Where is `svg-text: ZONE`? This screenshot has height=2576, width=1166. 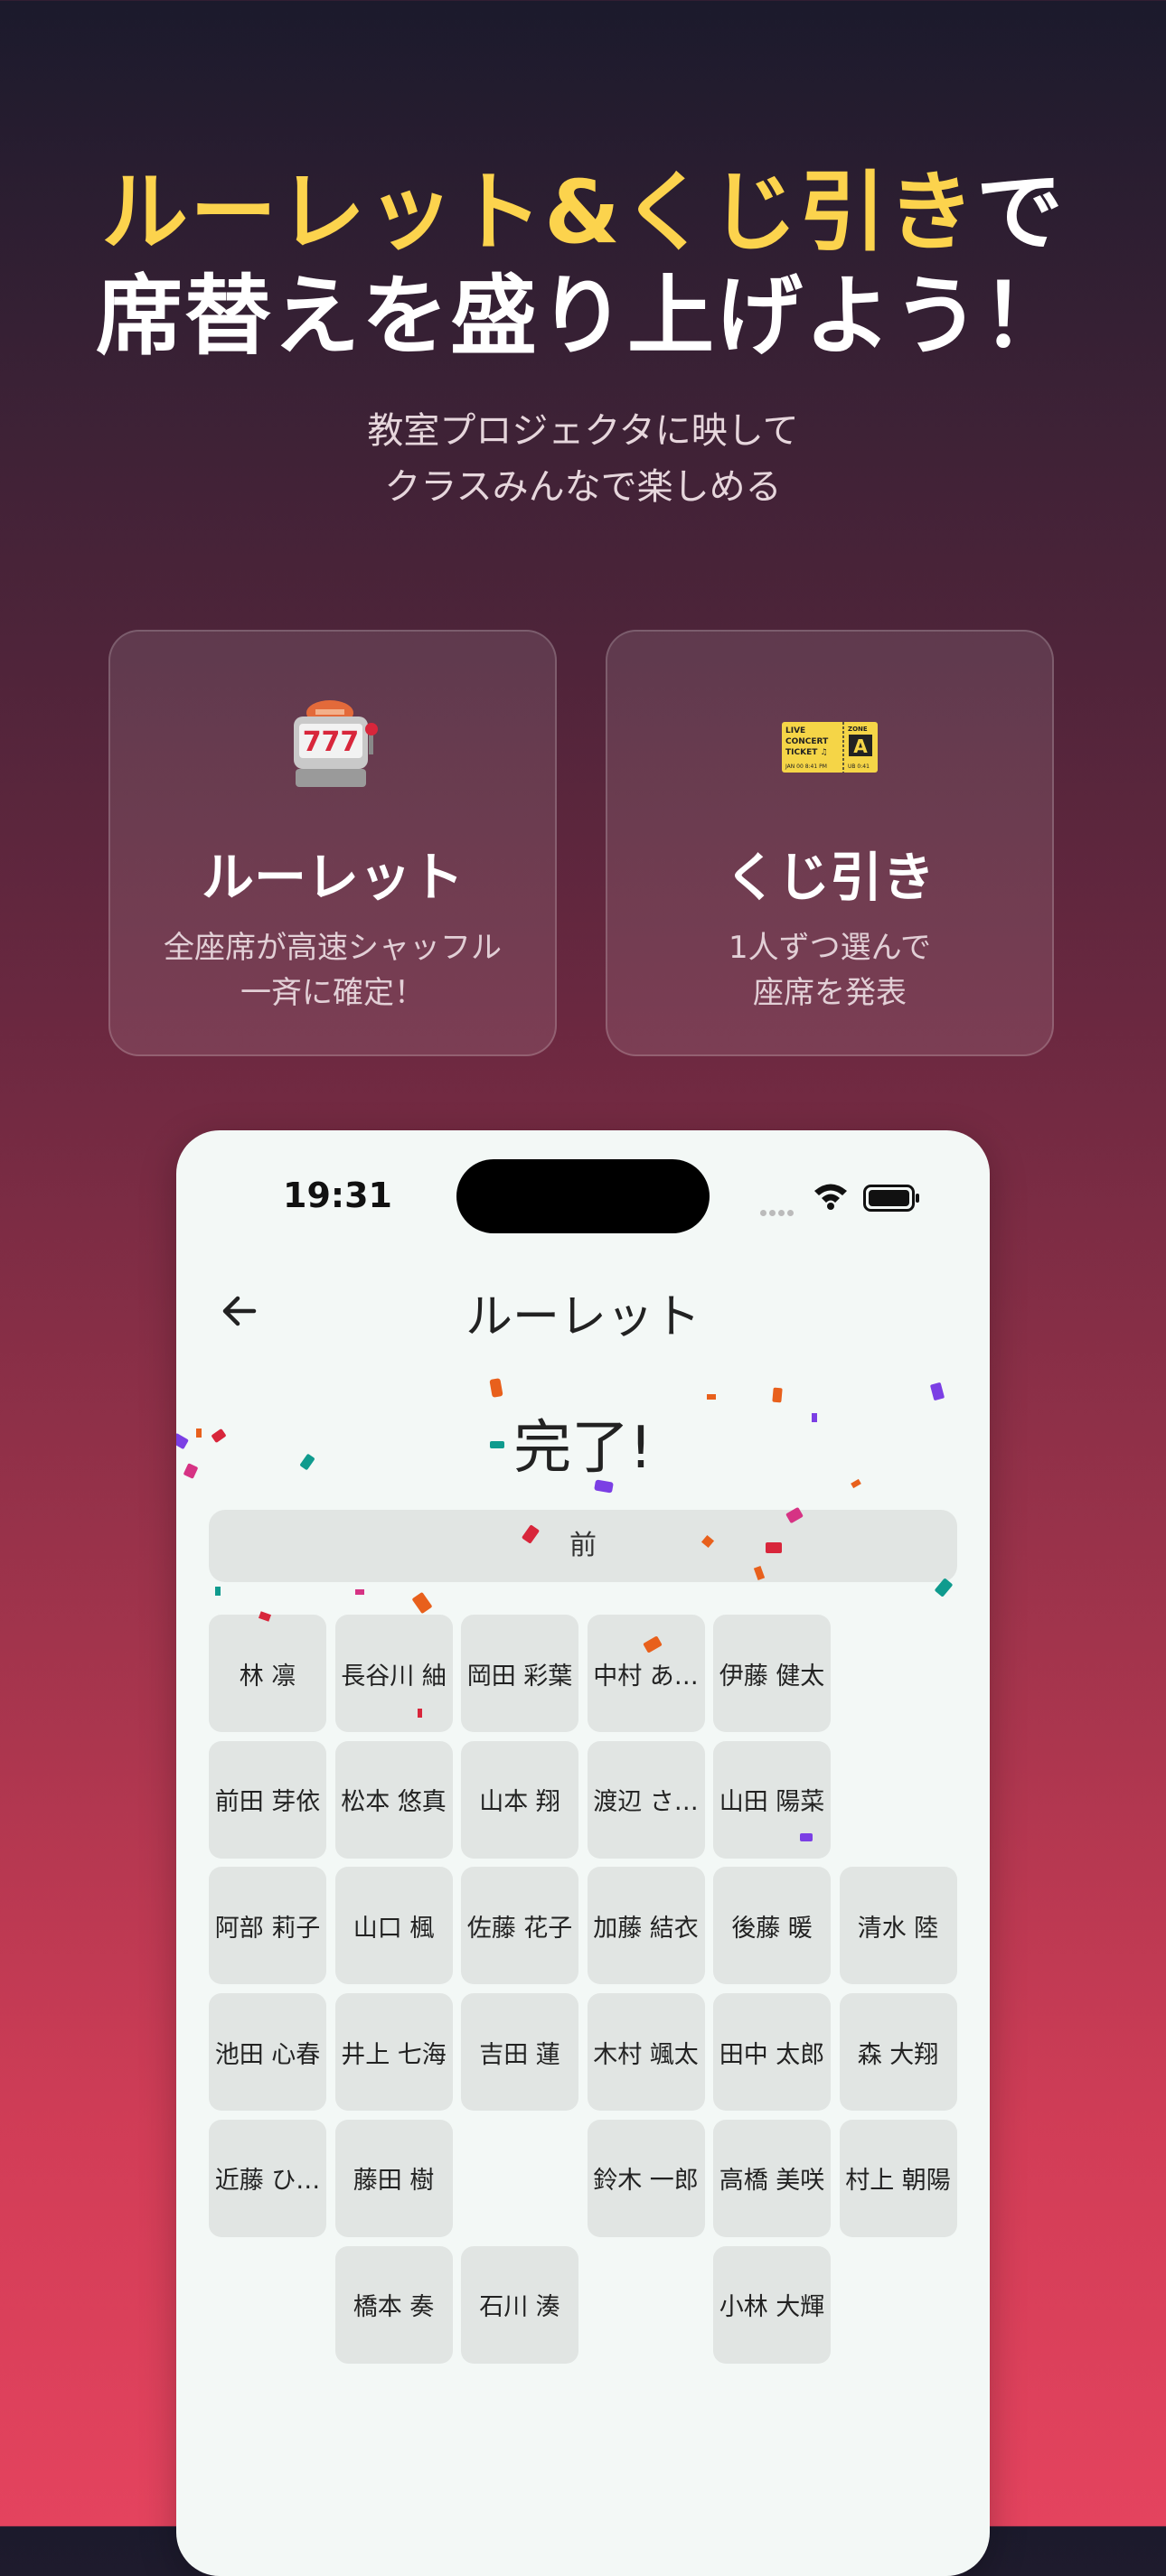
svg-text: ZONE is located at coordinates (858, 729).